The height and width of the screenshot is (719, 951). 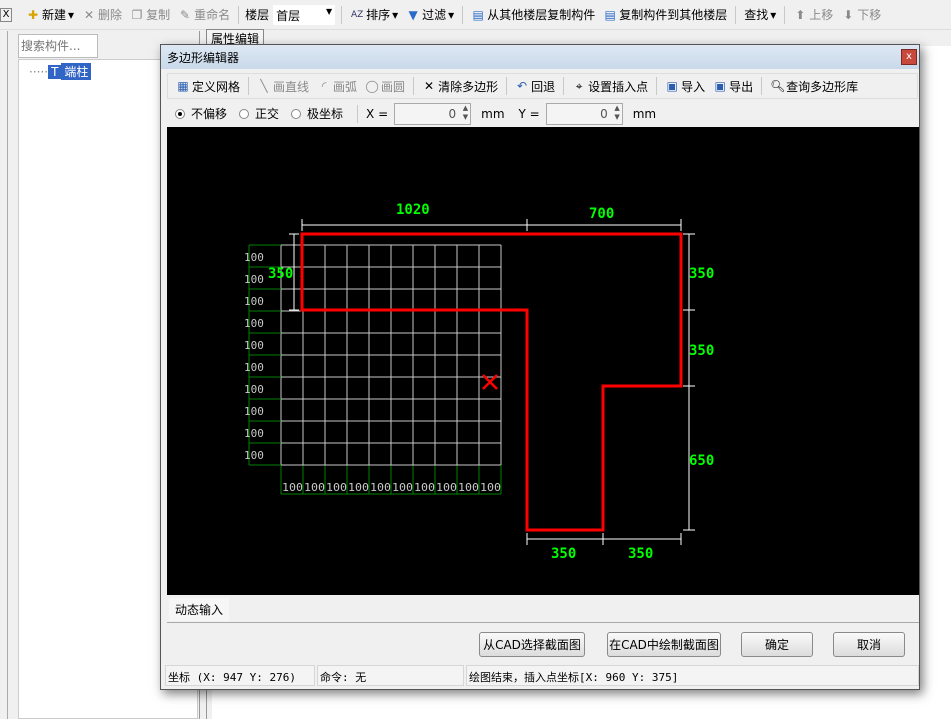 What do you see at coordinates (610, 86) in the screenshot?
I see `set-insert-point-button: ⌖ 设置插入点` at bounding box center [610, 86].